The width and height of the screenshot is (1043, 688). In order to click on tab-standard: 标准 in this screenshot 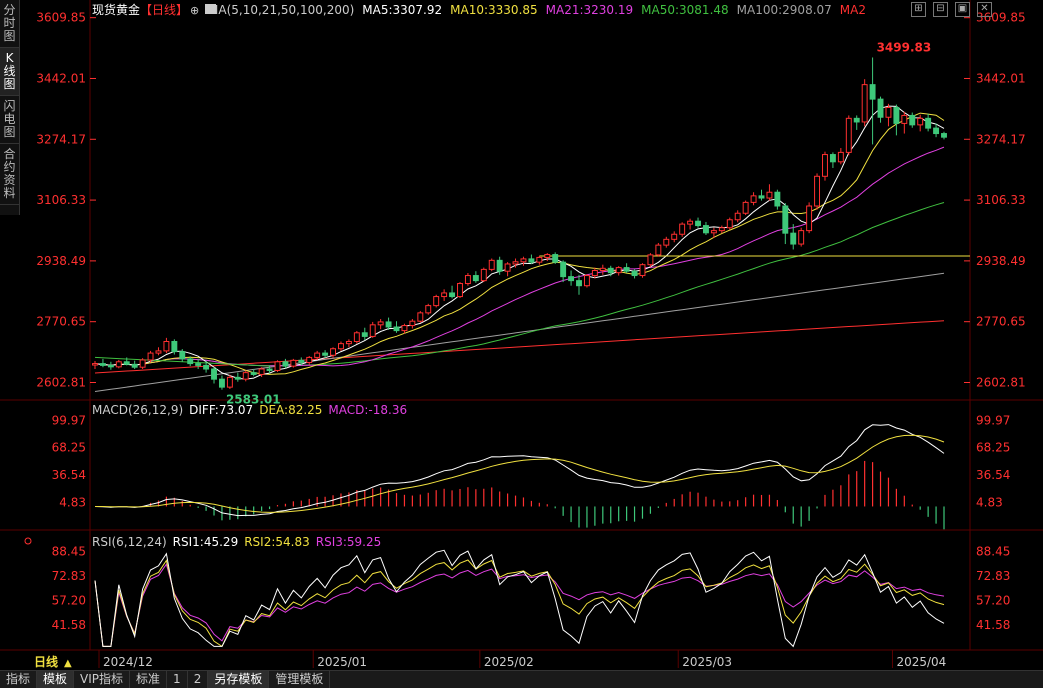, I will do `click(149, 679)`.